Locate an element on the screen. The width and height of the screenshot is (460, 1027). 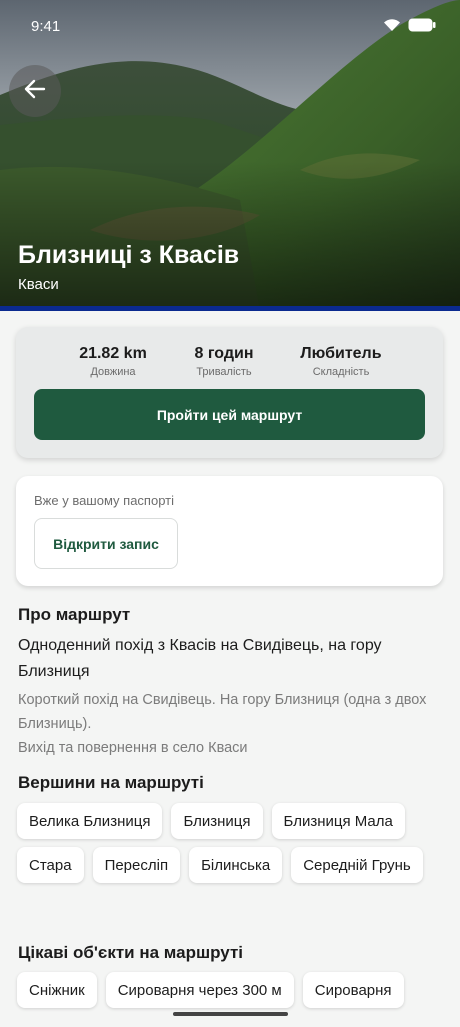
about-heading: Про маршрут is located at coordinates (74, 614).